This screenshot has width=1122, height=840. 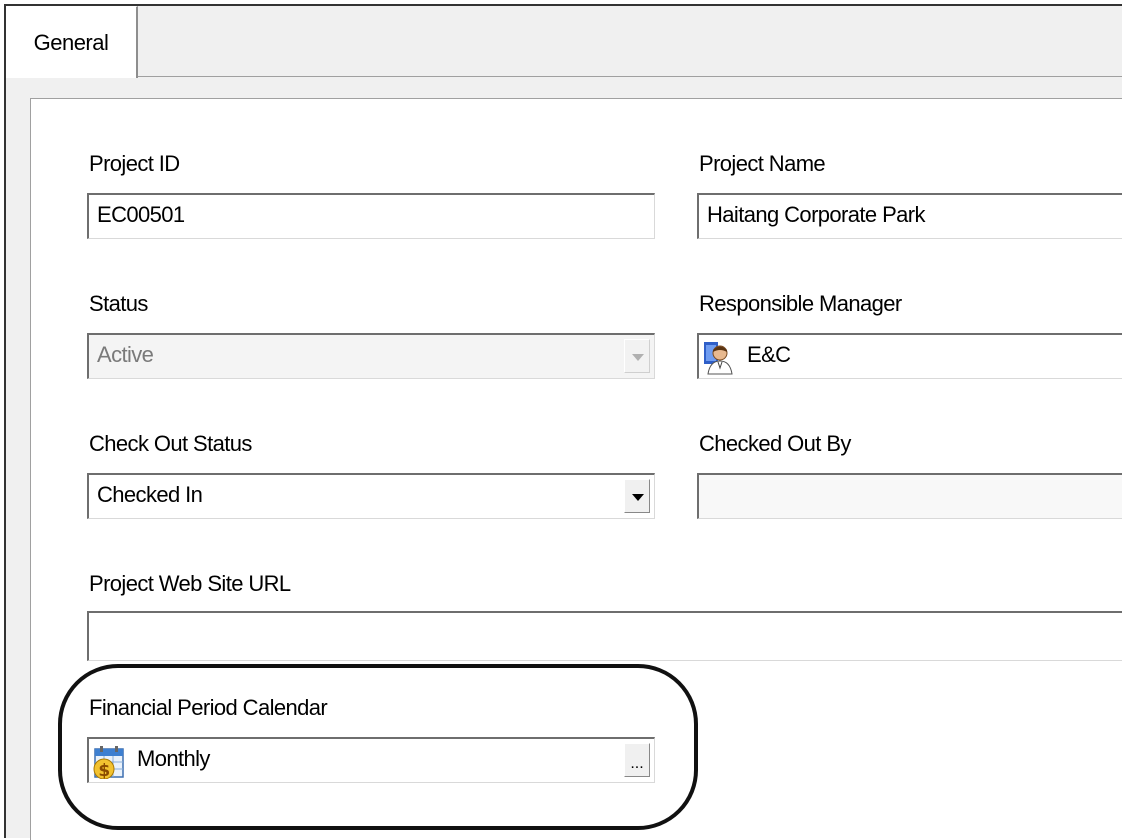 What do you see at coordinates (909, 356) in the screenshot?
I see `responsible-manager-input: E&C` at bounding box center [909, 356].